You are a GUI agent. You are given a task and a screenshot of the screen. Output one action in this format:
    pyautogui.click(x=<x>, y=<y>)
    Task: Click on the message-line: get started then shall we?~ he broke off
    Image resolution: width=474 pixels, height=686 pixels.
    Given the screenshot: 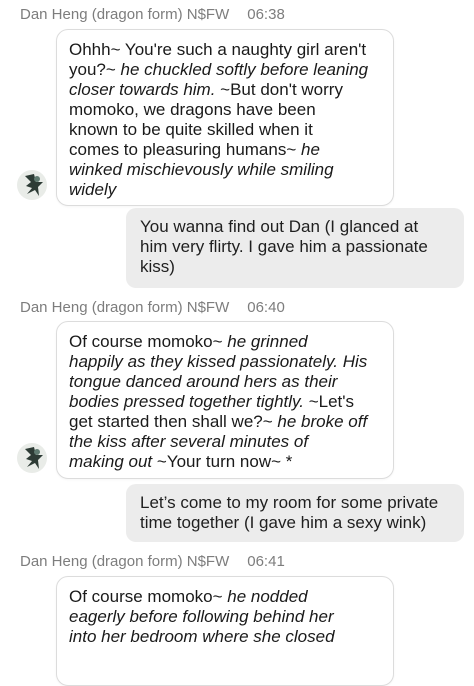 What is the action you would take?
    pyautogui.click(x=225, y=422)
    